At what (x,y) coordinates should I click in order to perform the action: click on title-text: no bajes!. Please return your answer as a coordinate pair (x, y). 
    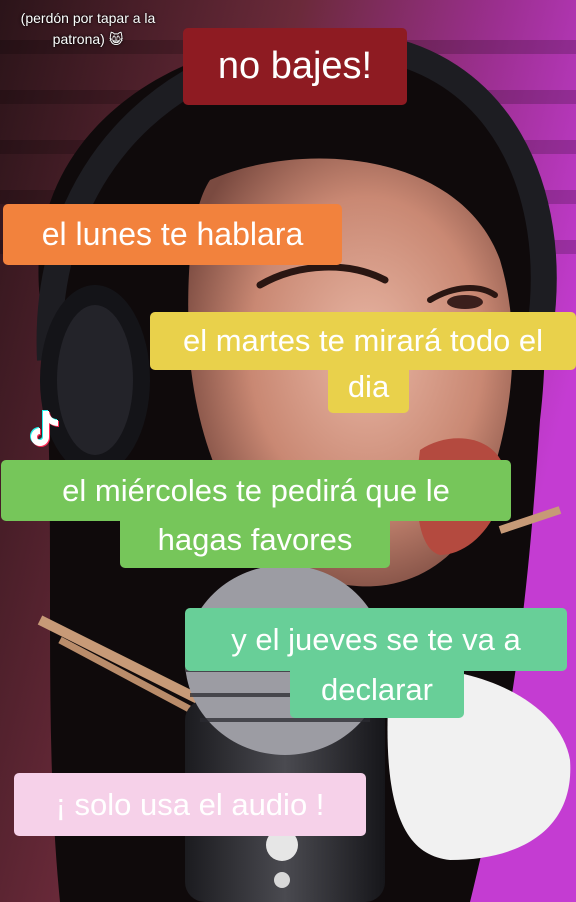
    Looking at the image, I should click on (295, 66).